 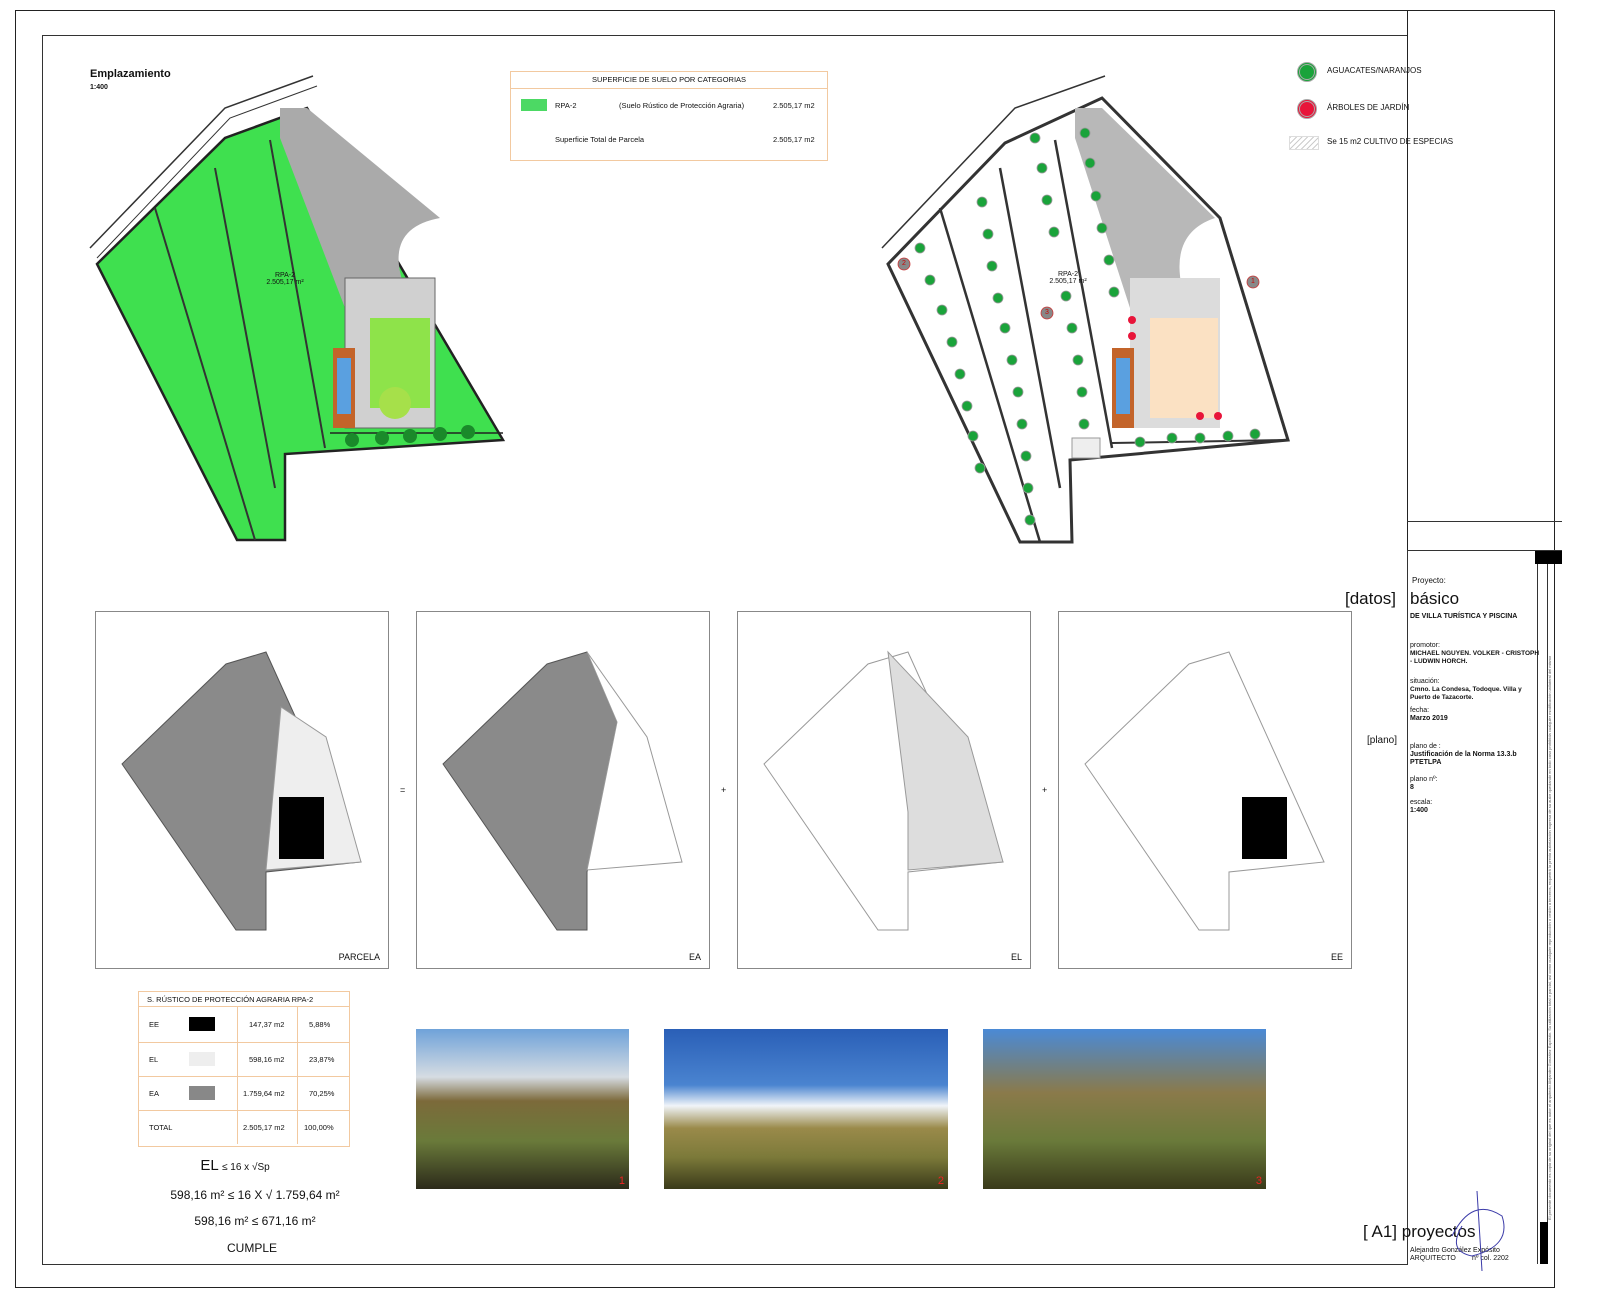 What do you see at coordinates (1307, 72) in the screenshot?
I see `avocado-tree-icon` at bounding box center [1307, 72].